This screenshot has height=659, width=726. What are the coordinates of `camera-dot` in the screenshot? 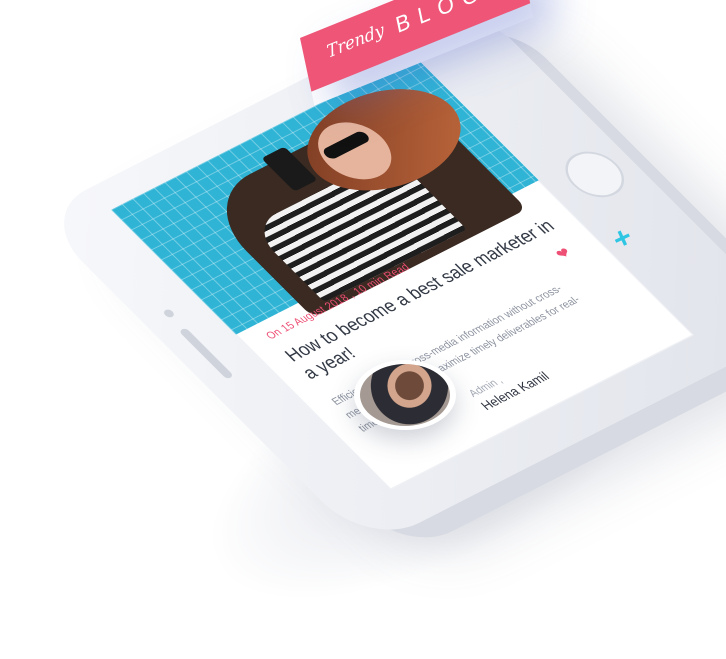 It's located at (169, 313).